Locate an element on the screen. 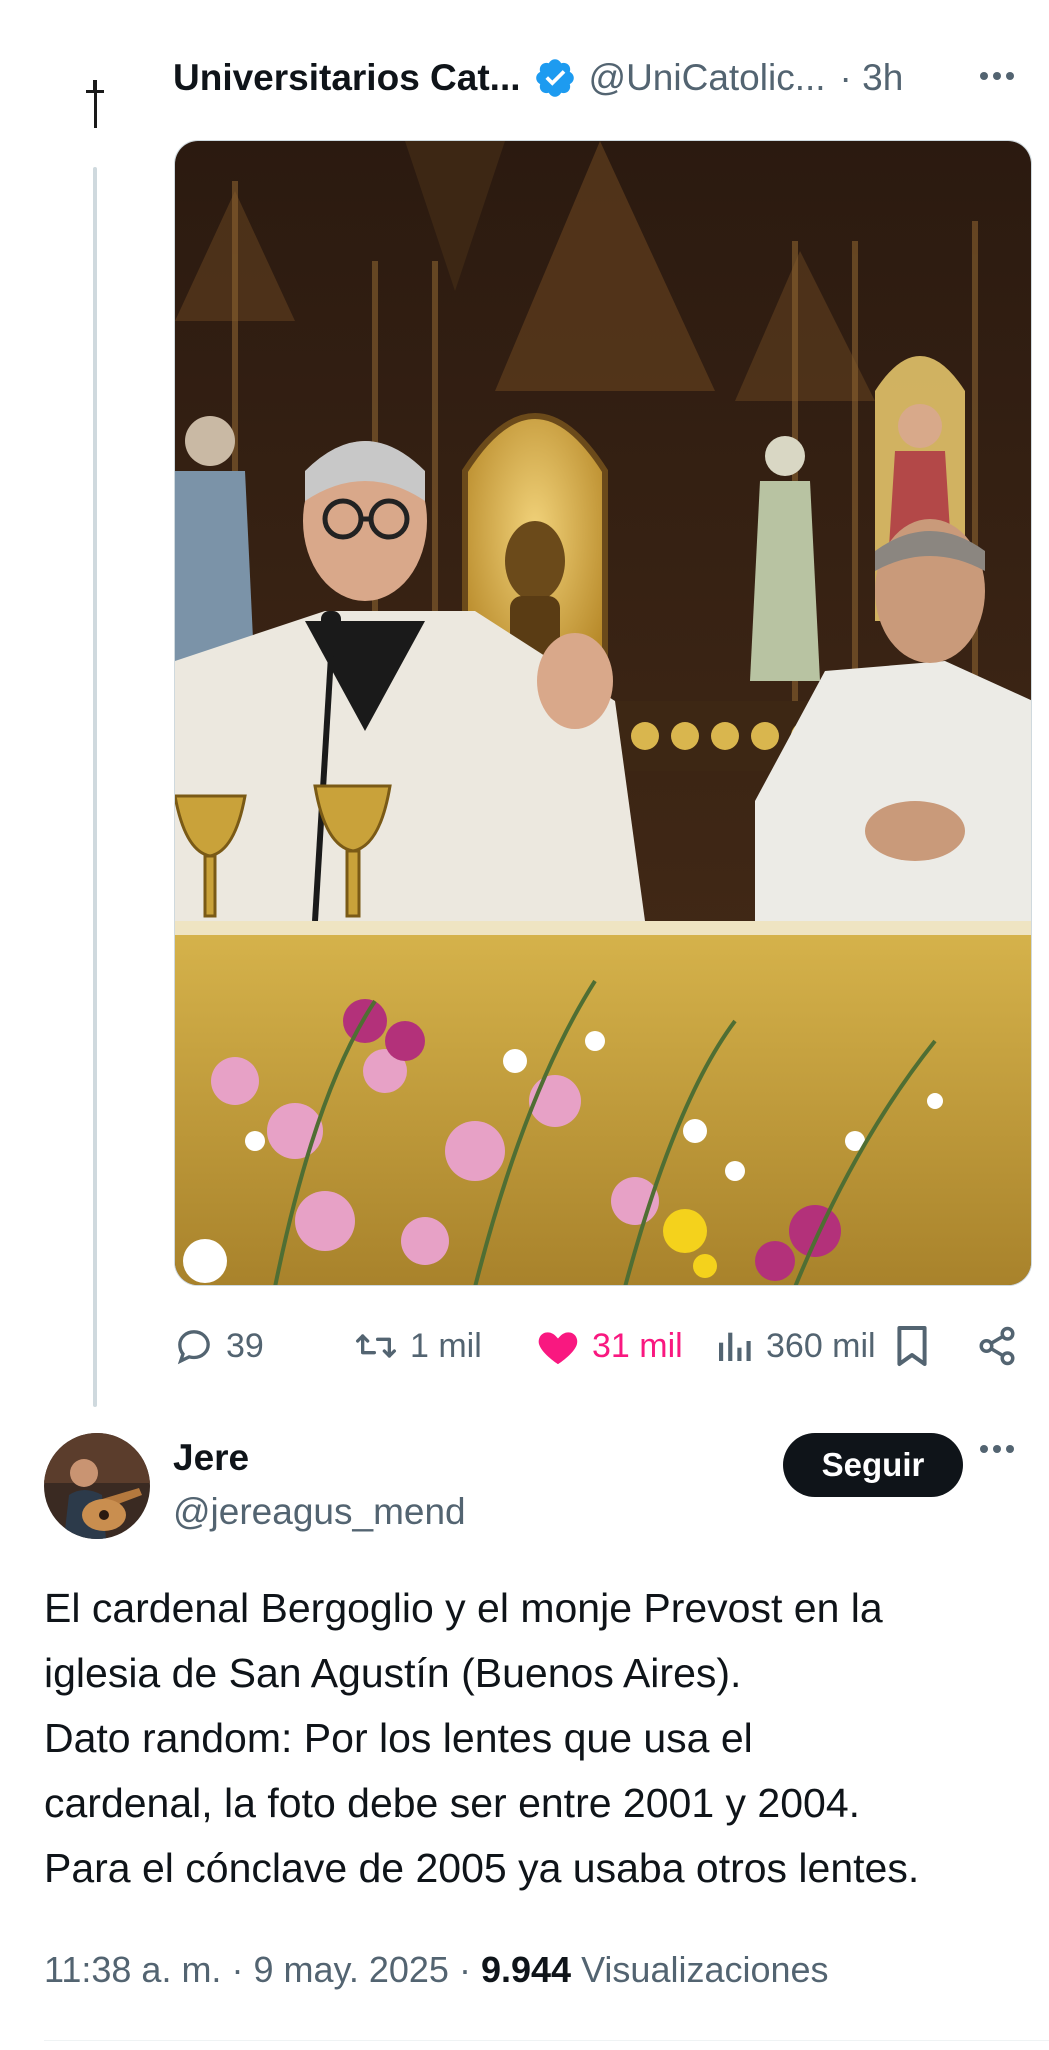 This screenshot has height=2050, width=1049. parent-avatar is located at coordinates (95, 95).